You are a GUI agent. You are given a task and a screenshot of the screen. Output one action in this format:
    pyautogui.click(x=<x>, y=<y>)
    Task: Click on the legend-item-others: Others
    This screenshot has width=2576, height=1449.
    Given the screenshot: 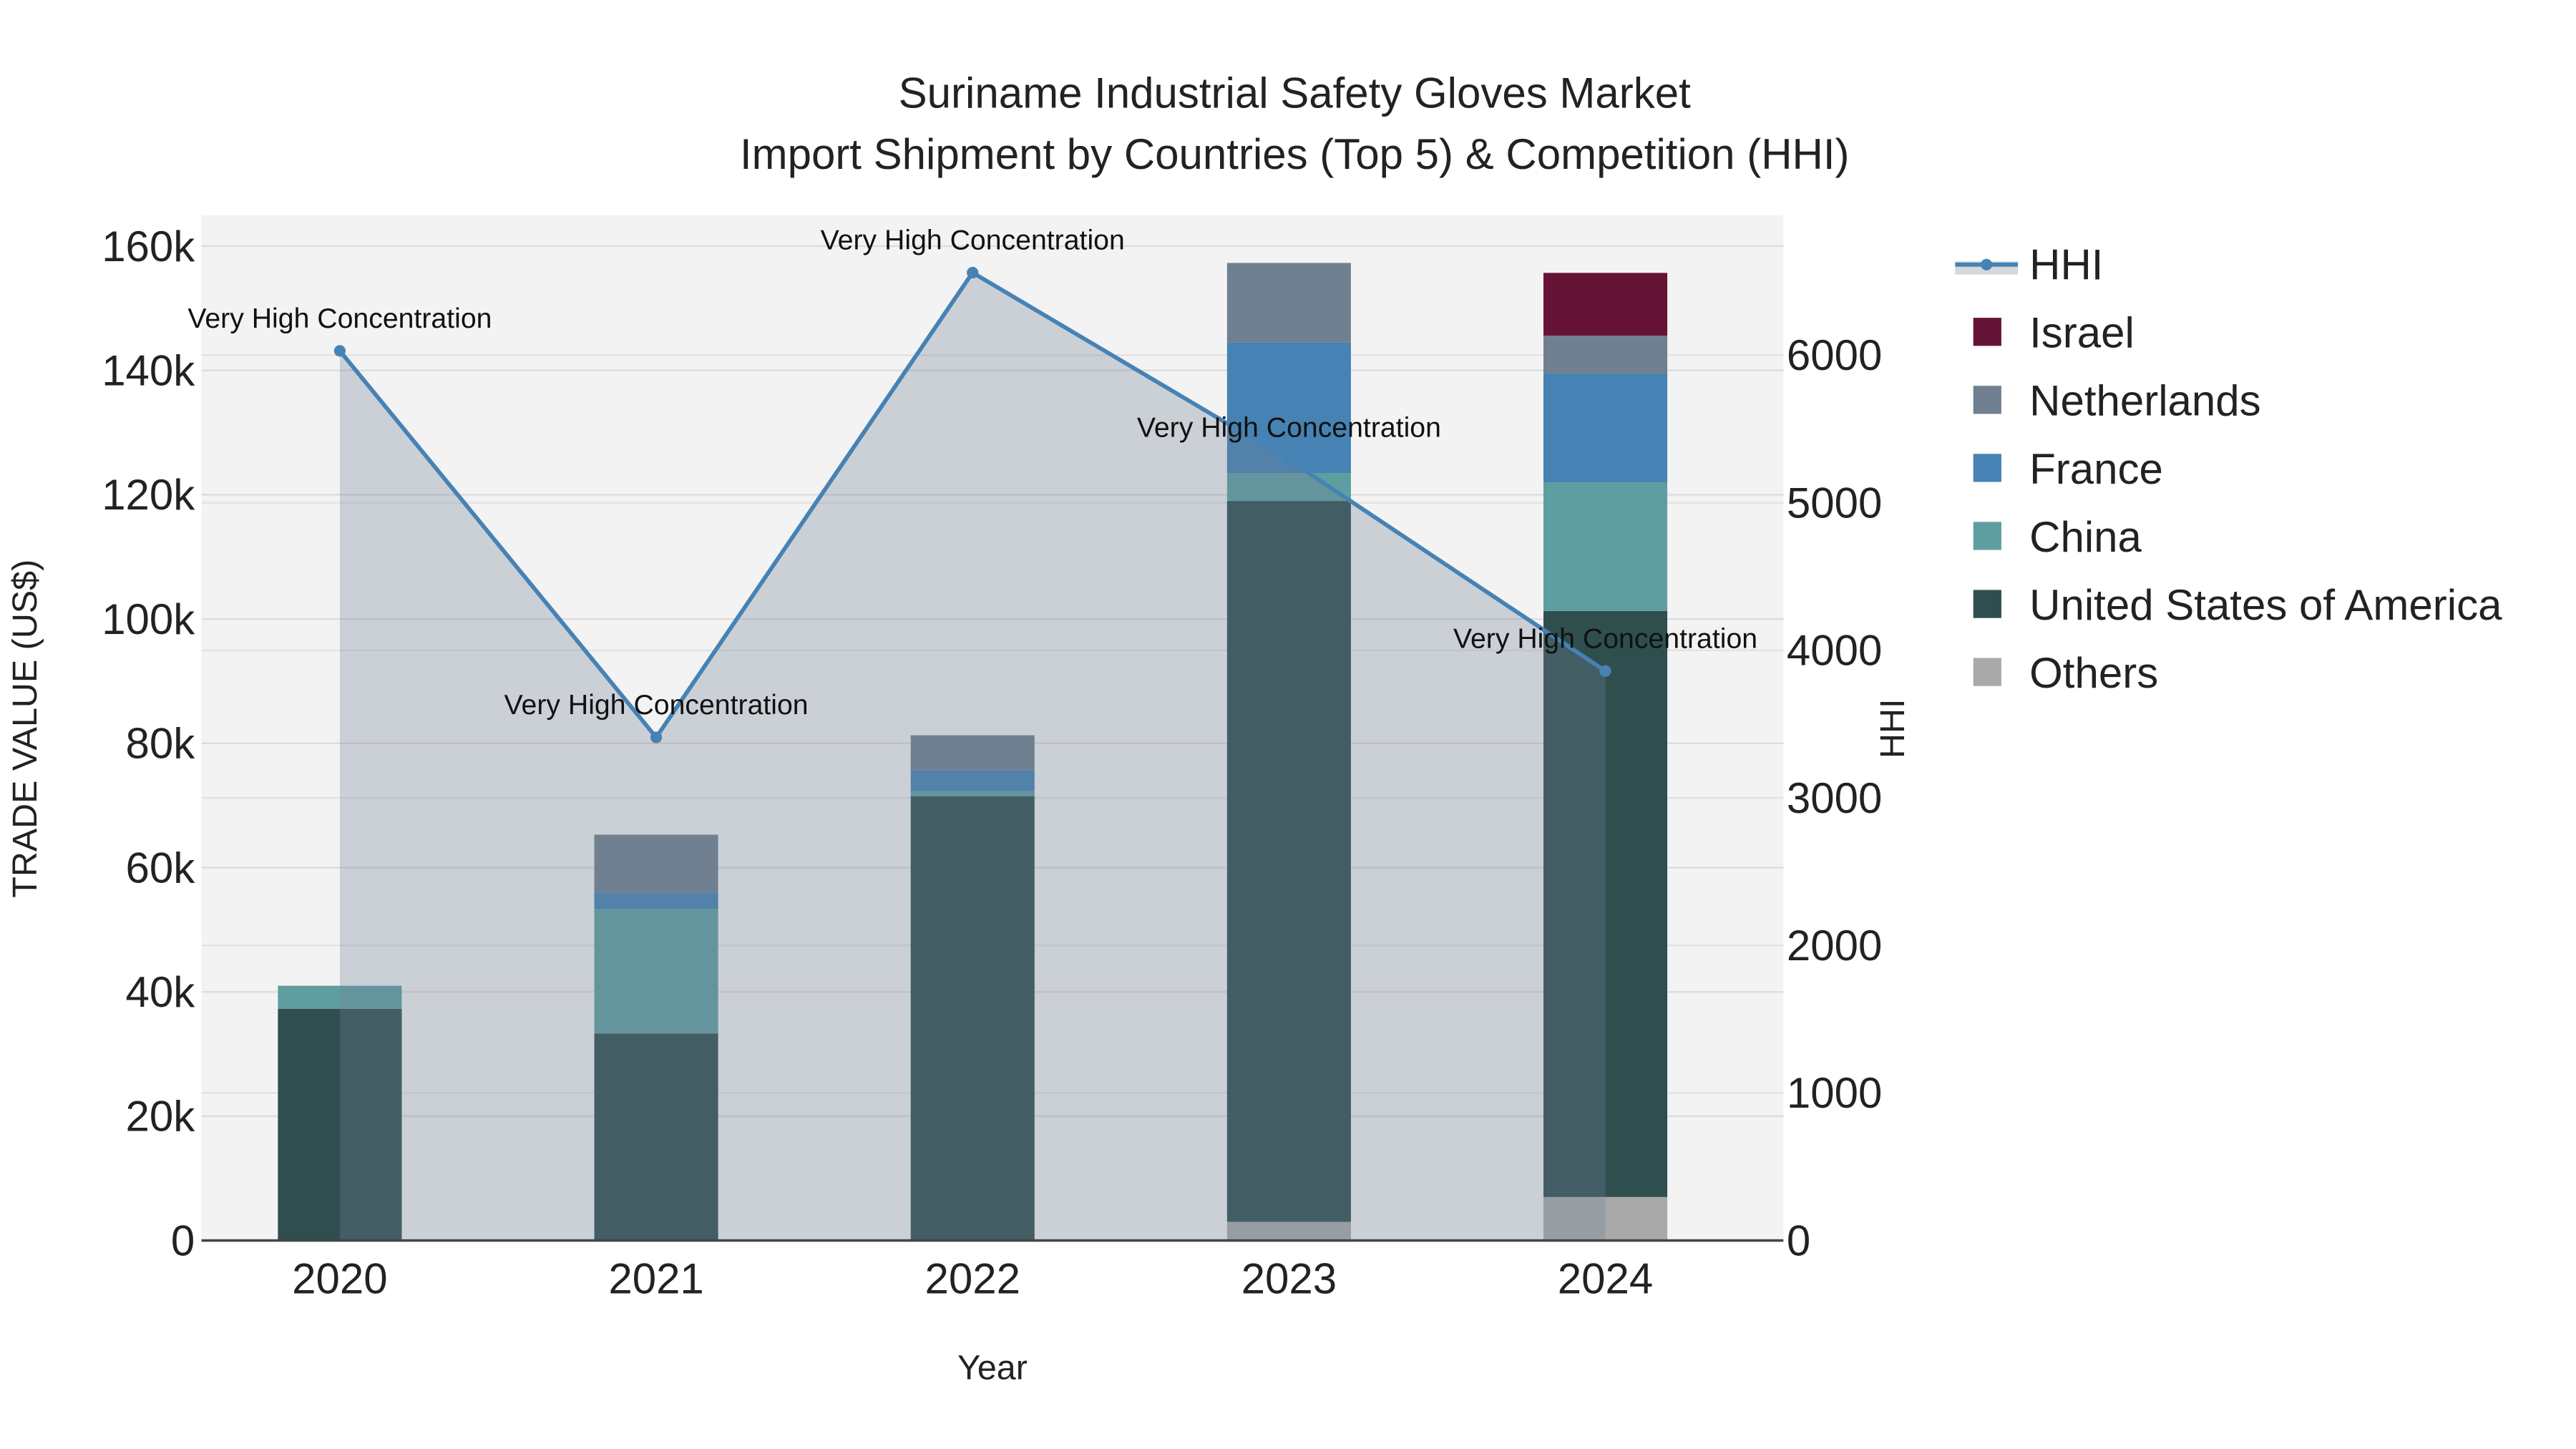 What is the action you would take?
    pyautogui.click(x=2065, y=673)
    